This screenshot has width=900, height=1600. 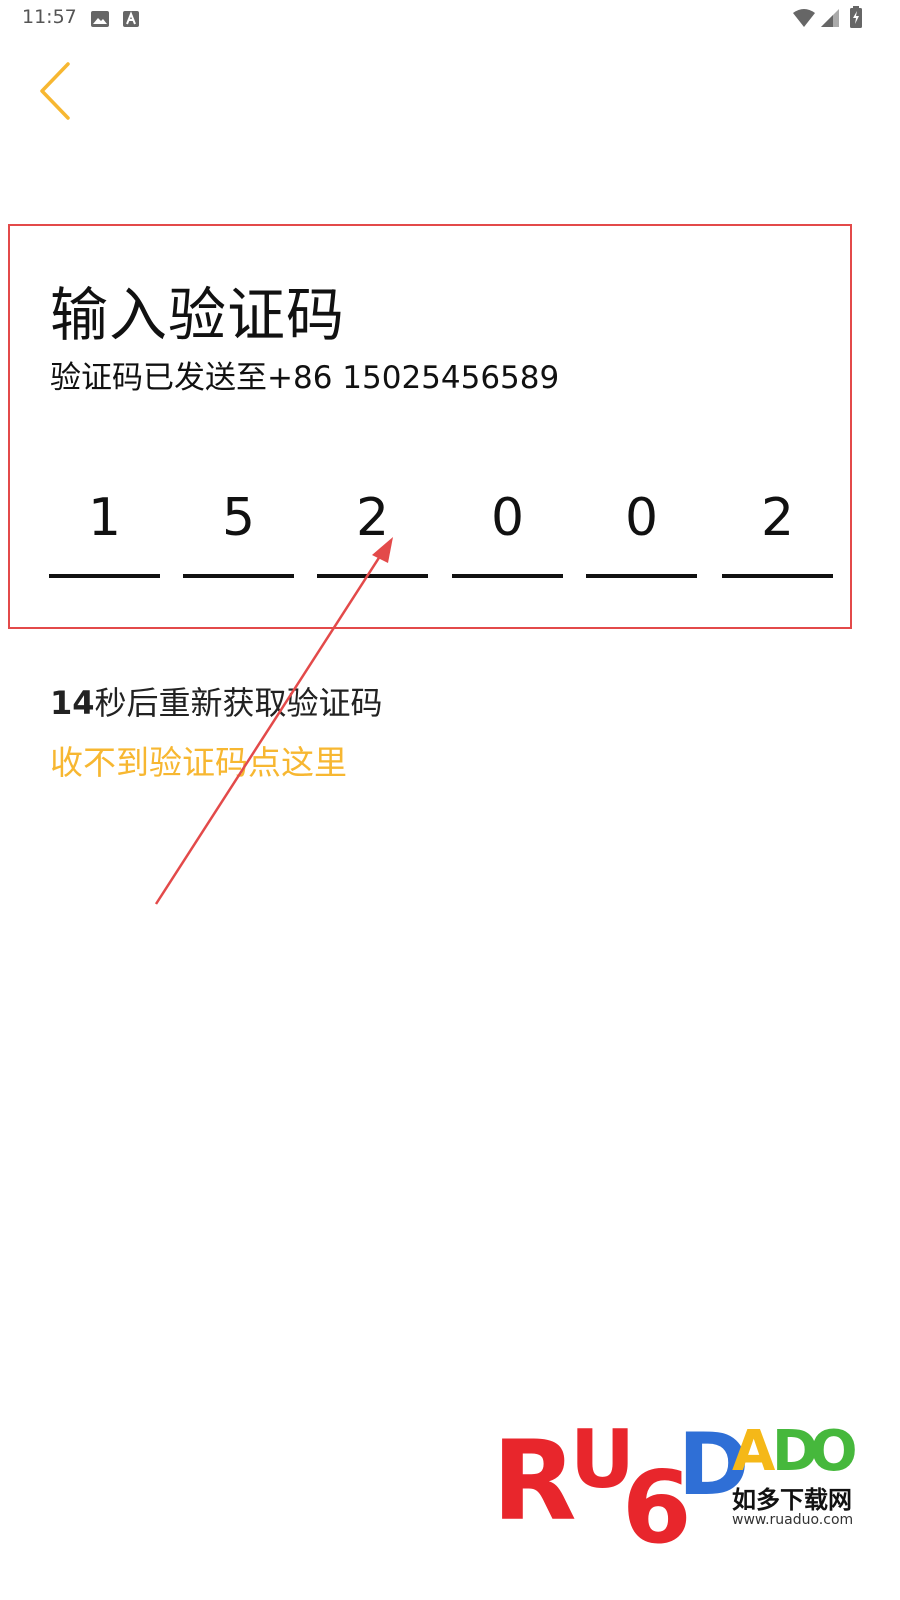 I want to click on countdown-label: 秒后重新获取验证码, so click(x=238, y=703).